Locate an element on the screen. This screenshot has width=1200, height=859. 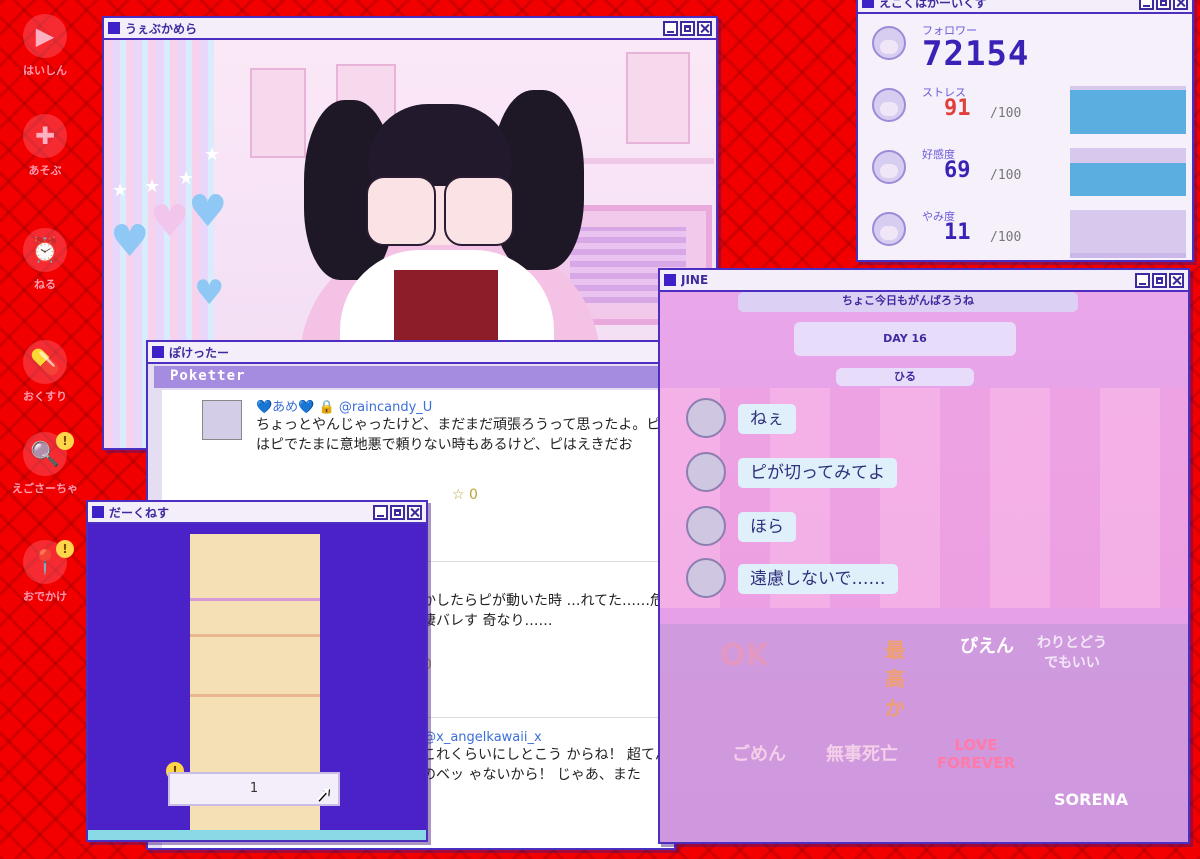
desktop-icon-label: おでかけ is located at coordinates (45, 596).